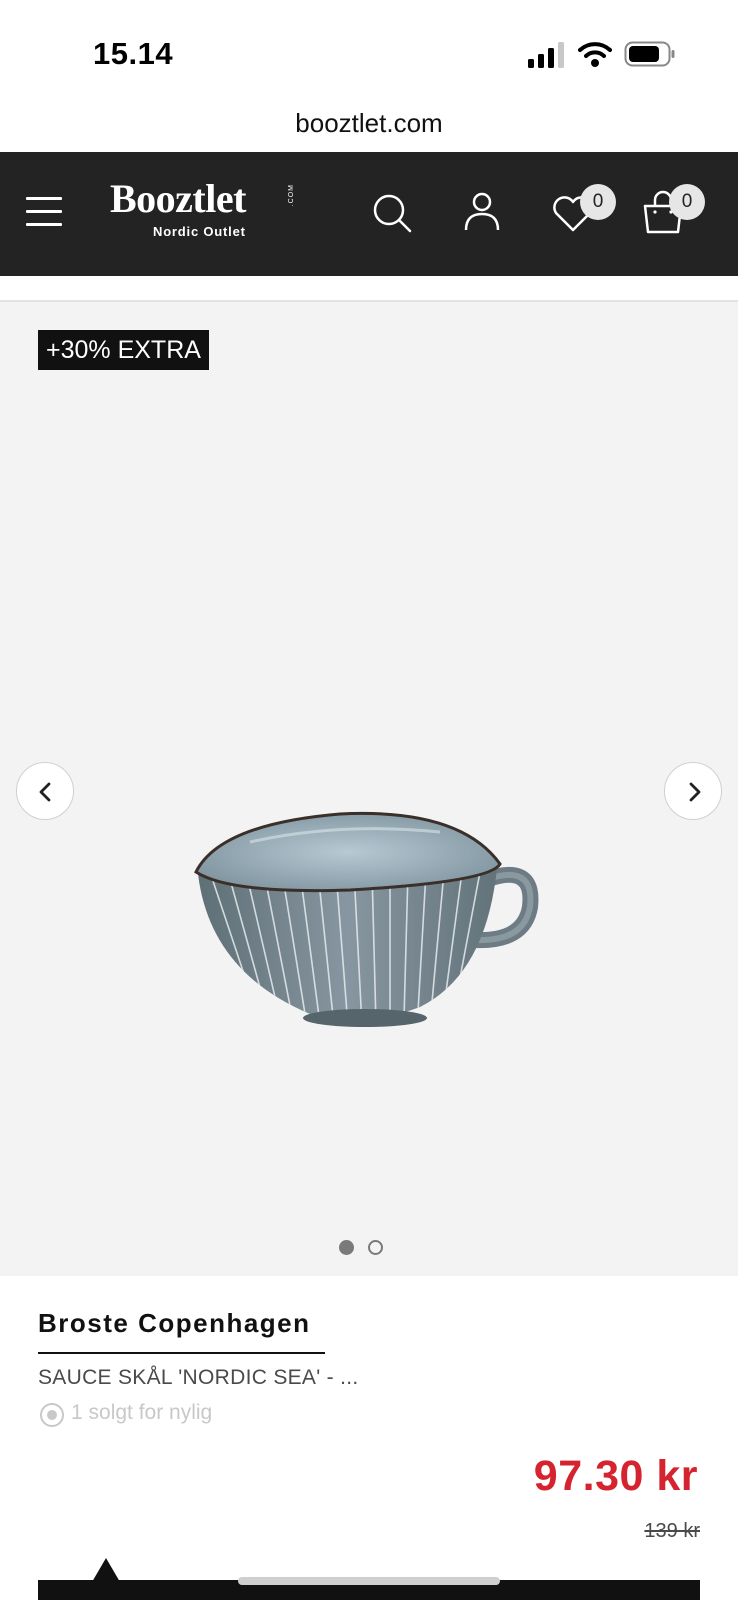 The width and height of the screenshot is (738, 1600). What do you see at coordinates (369, 123) in the screenshot?
I see `browser-url: booztlet.com` at bounding box center [369, 123].